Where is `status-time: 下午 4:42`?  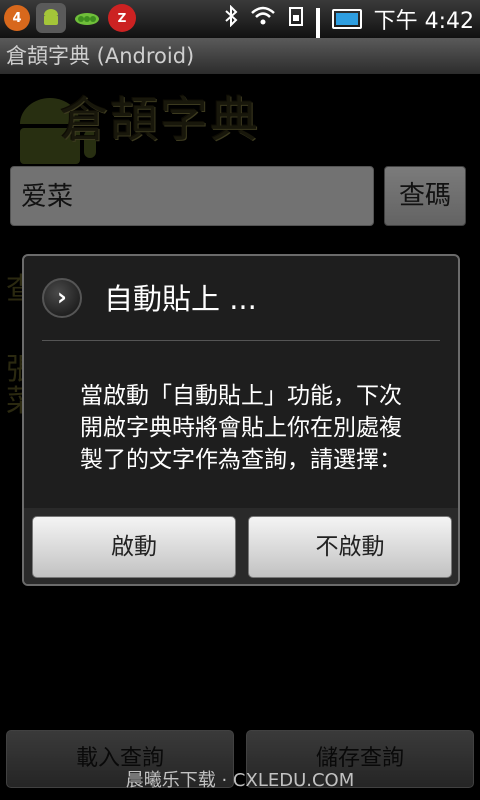 status-time: 下午 4:42 is located at coordinates (423, 21).